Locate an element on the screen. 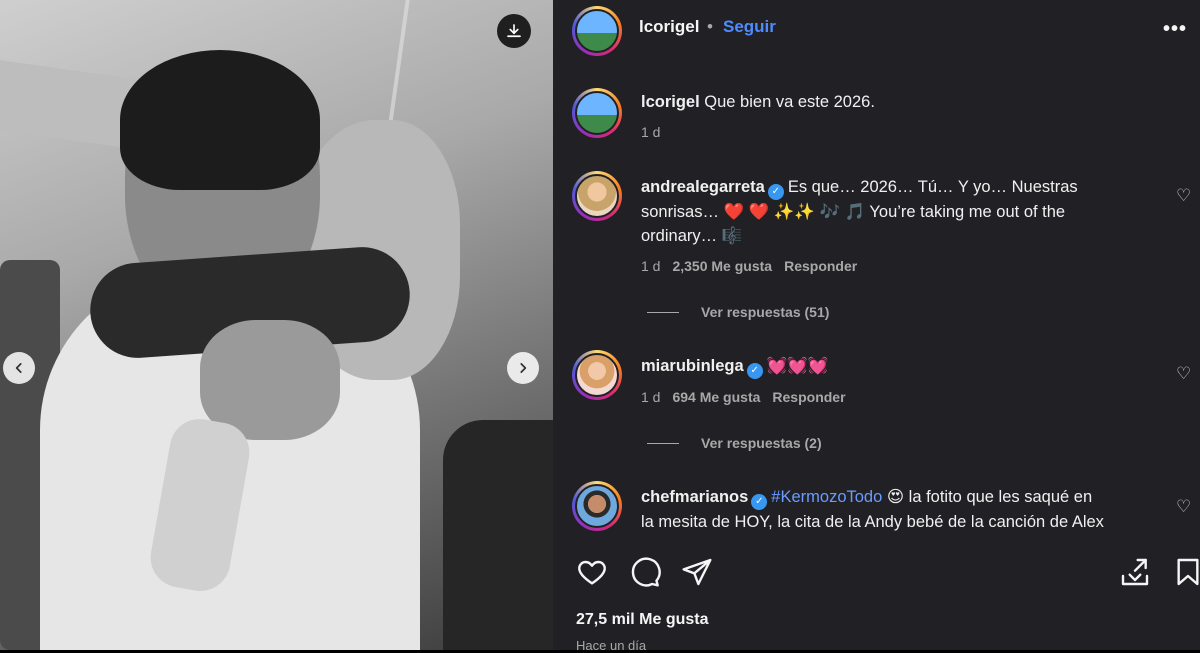 The image size is (1200, 653). bookmark-icon is located at coordinates (1186, 572).